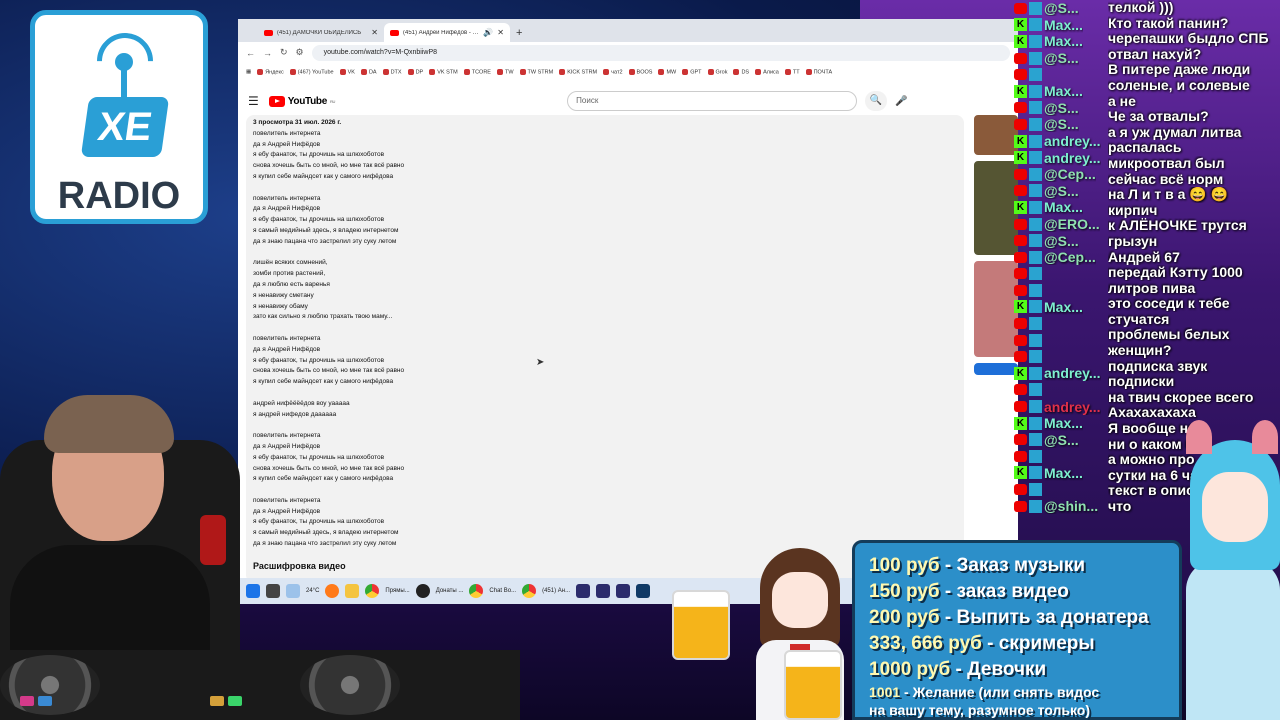 The height and width of the screenshot is (720, 1280). What do you see at coordinates (248, 72) in the screenshot?
I see `apps-icon: ▦` at bounding box center [248, 72].